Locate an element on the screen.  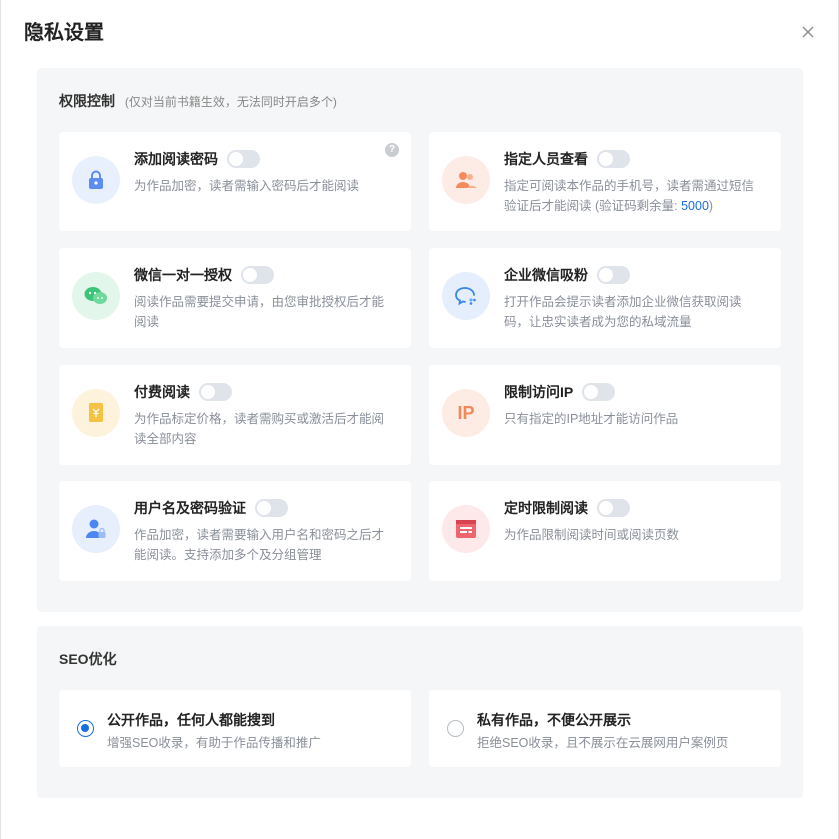
work-wechat-toggle is located at coordinates (613, 275).